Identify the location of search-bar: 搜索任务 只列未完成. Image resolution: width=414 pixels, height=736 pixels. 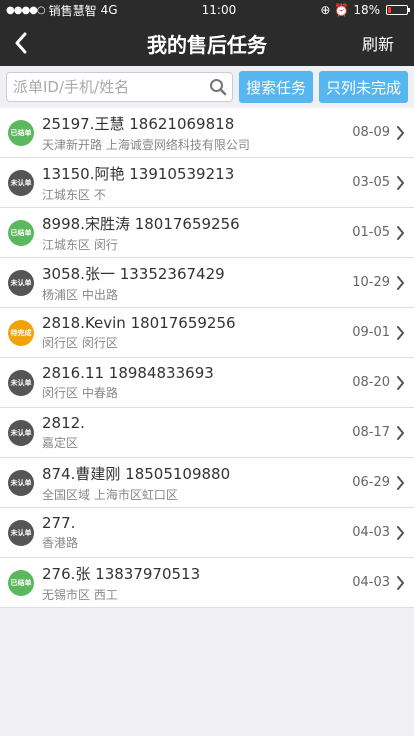
(207, 87).